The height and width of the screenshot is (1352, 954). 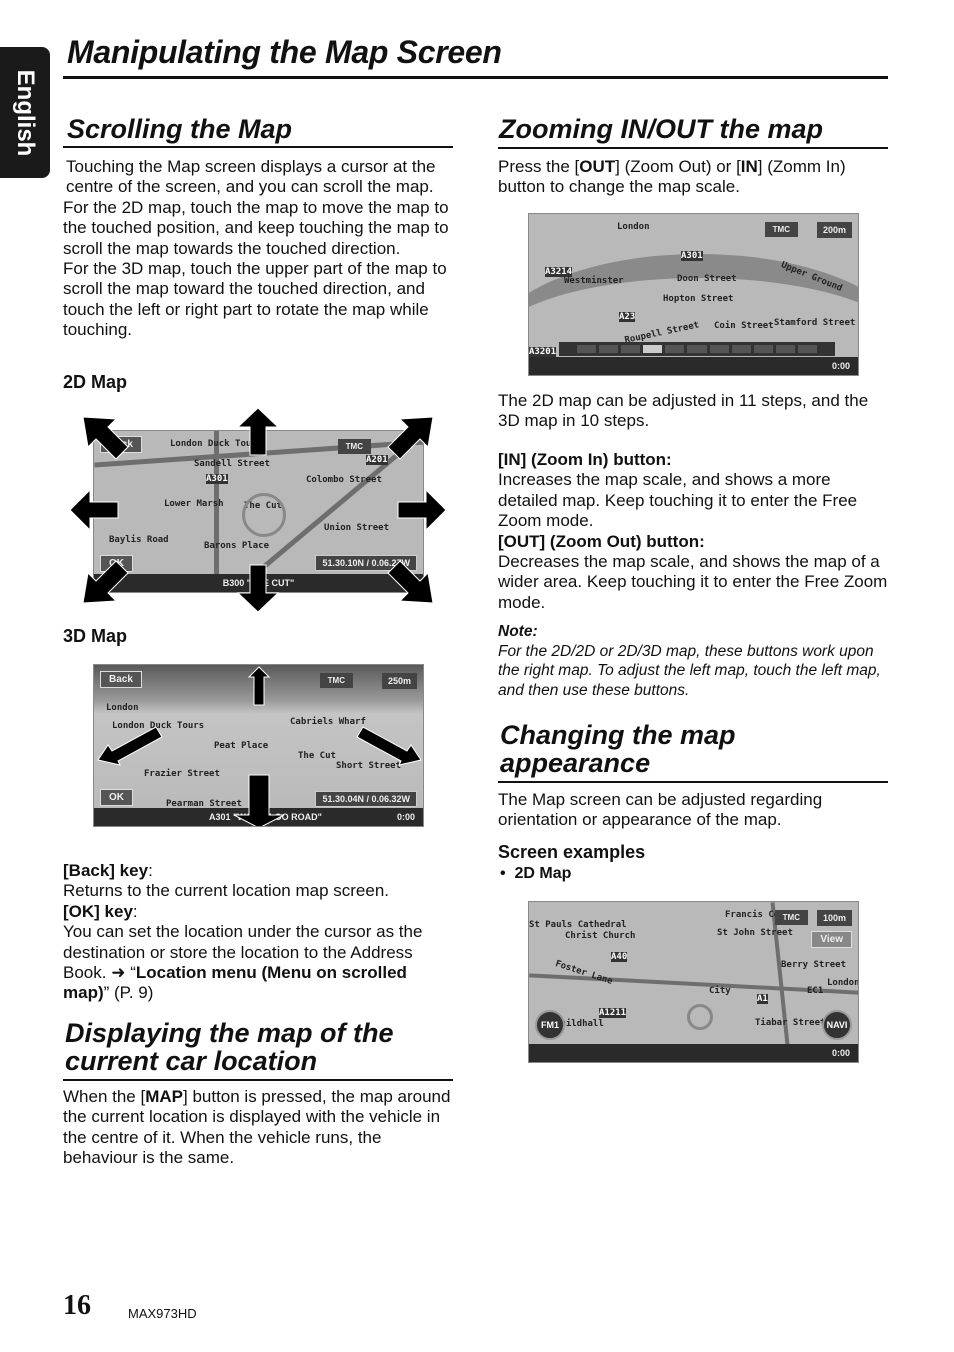 What do you see at coordinates (389, 746) in the screenshot?
I see `arrow-rotate-right-icon` at bounding box center [389, 746].